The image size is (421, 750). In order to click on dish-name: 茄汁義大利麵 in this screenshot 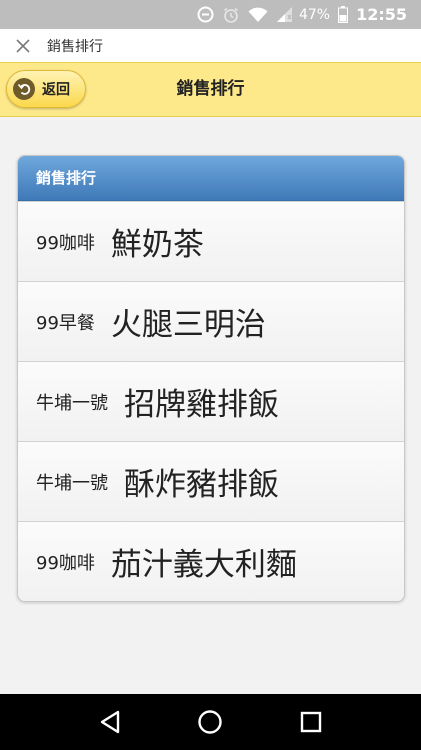, I will do `click(203, 565)`.